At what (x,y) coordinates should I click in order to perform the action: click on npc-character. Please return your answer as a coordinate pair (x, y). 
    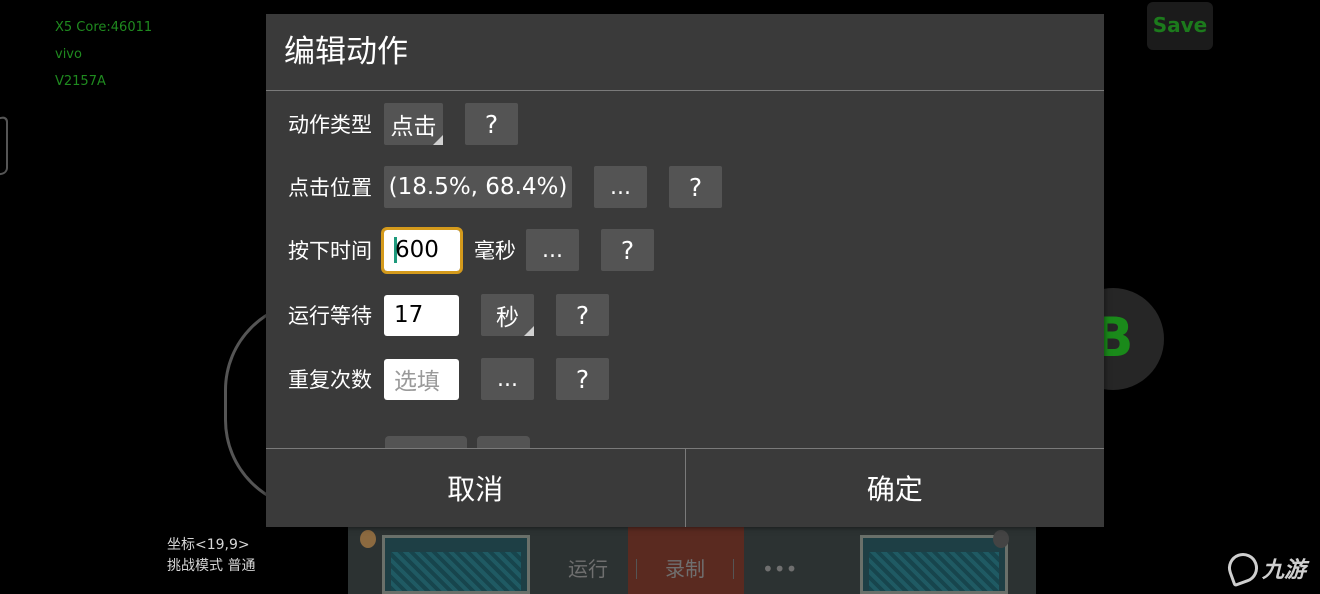
    Looking at the image, I should click on (1001, 539).